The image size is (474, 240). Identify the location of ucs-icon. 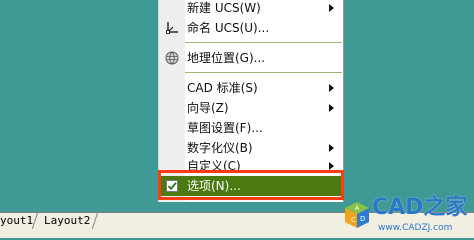
(172, 28).